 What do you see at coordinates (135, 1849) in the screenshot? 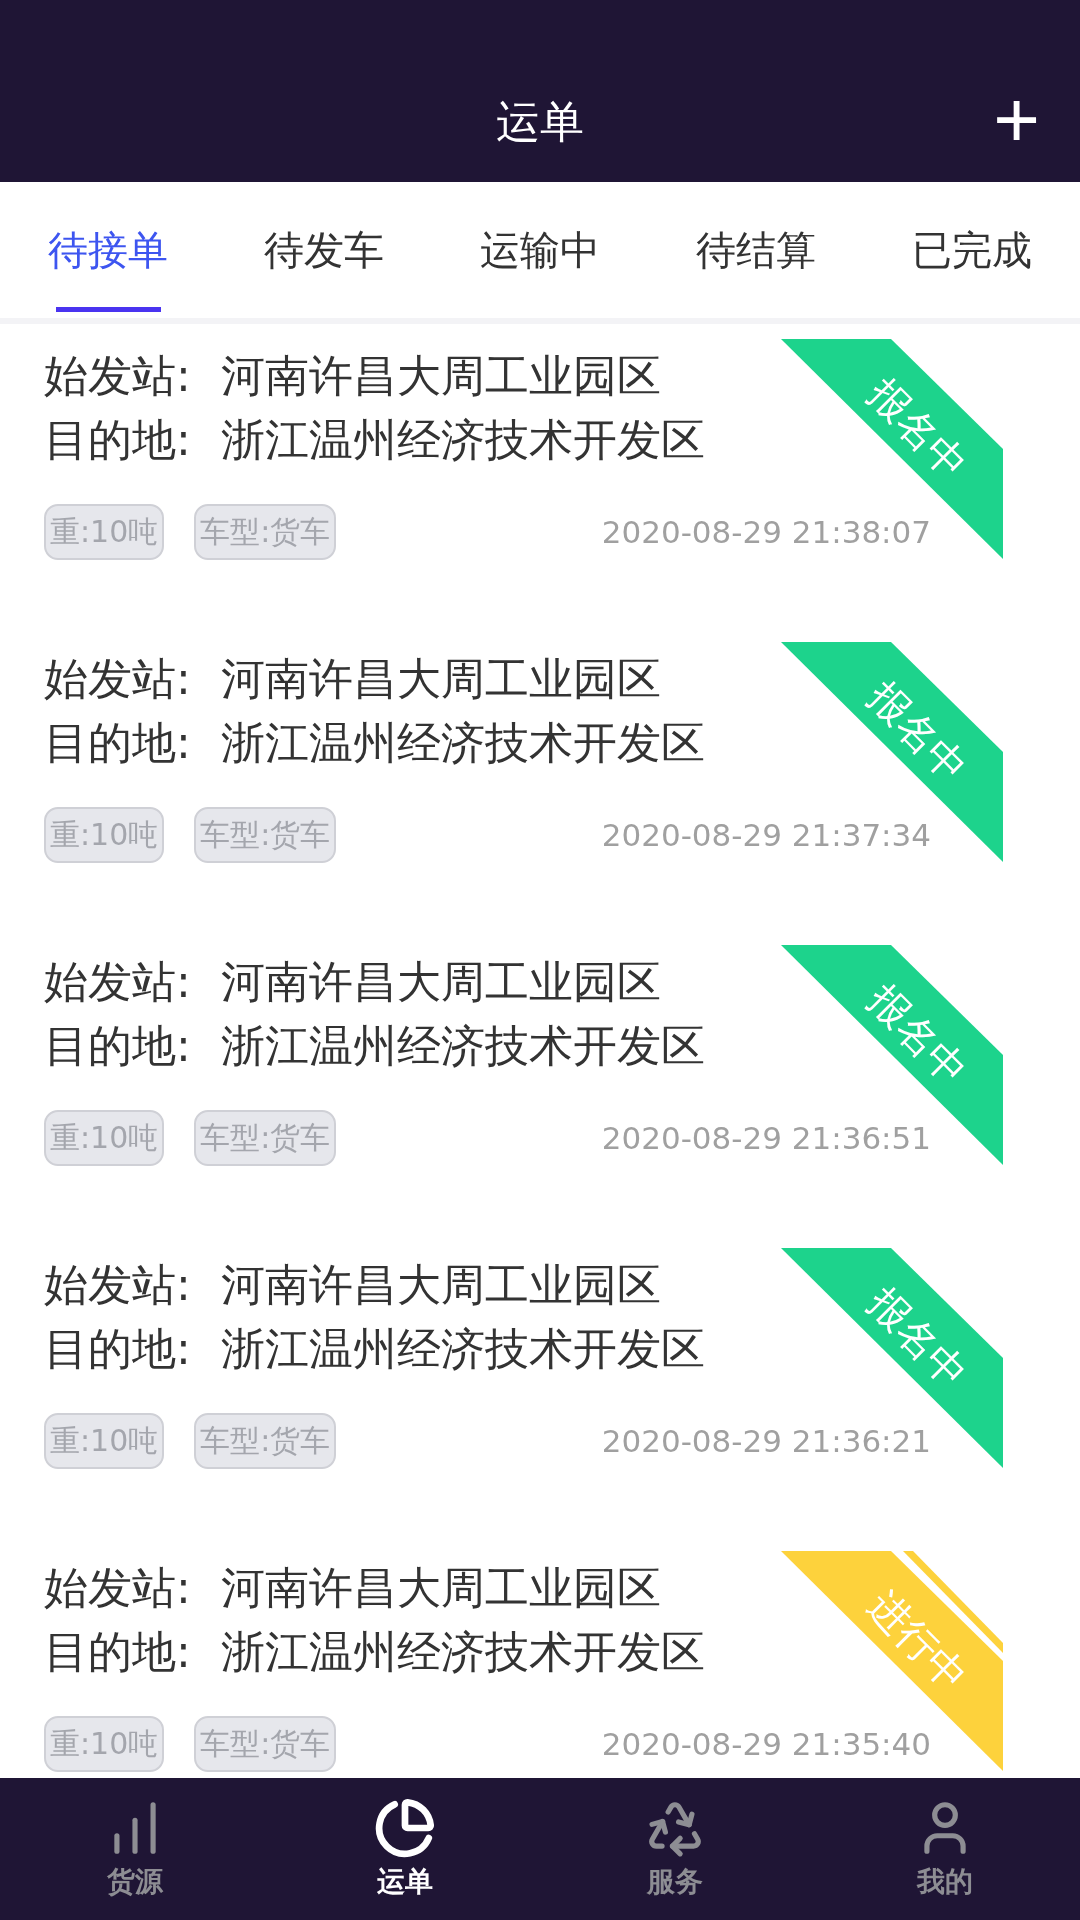
I see `nav-item: 货源` at bounding box center [135, 1849].